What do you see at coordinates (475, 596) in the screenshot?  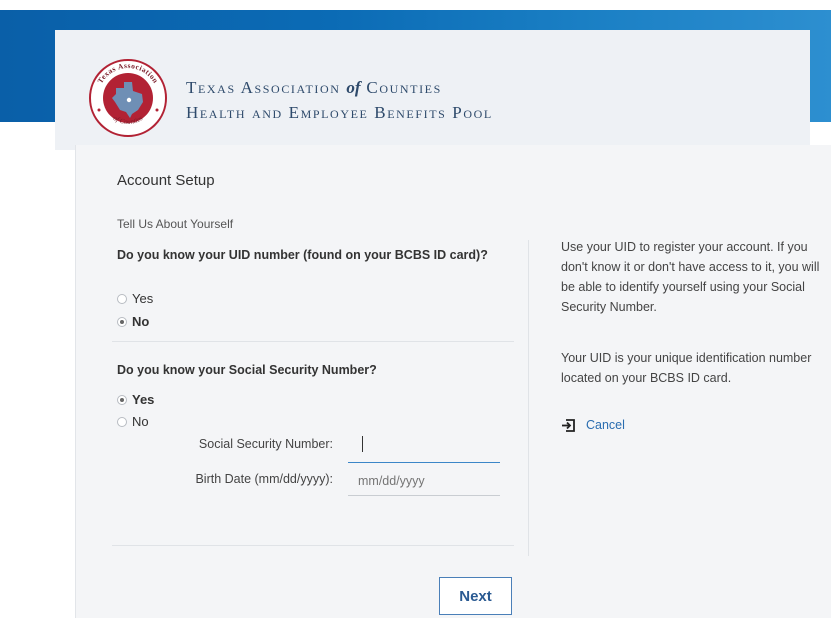 I see `next-button: Next` at bounding box center [475, 596].